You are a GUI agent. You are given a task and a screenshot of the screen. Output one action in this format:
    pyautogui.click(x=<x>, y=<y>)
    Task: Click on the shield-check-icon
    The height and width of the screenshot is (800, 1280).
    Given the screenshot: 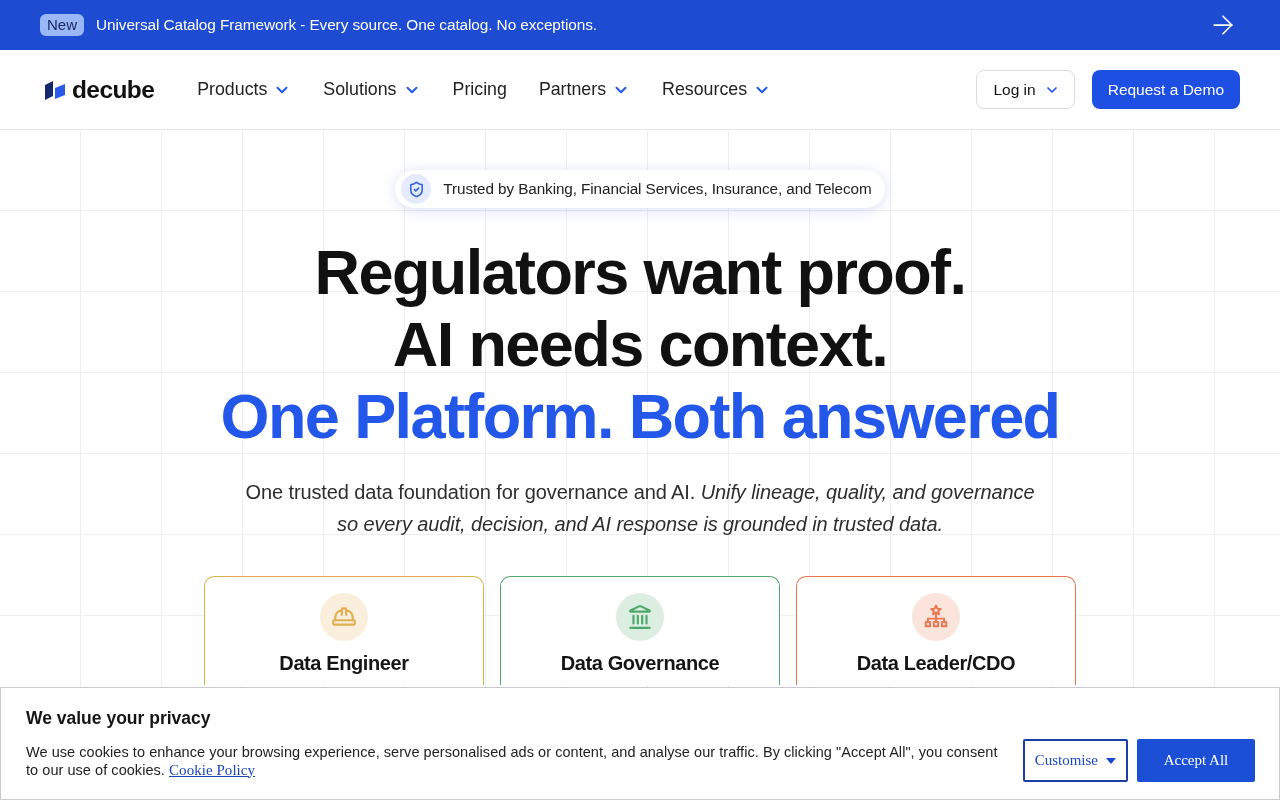 What is the action you would take?
    pyautogui.click(x=416, y=189)
    